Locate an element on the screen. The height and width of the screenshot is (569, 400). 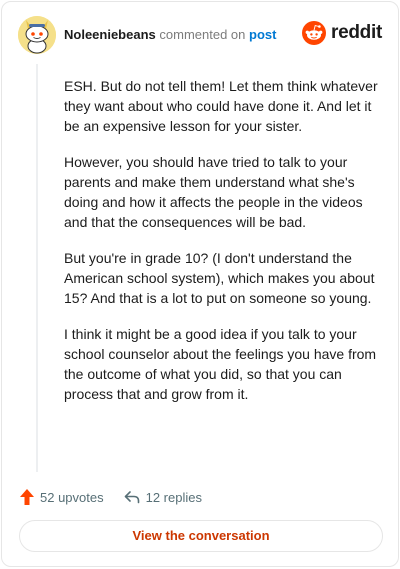
view-conversation-button: View the conversation is located at coordinates (201, 536).